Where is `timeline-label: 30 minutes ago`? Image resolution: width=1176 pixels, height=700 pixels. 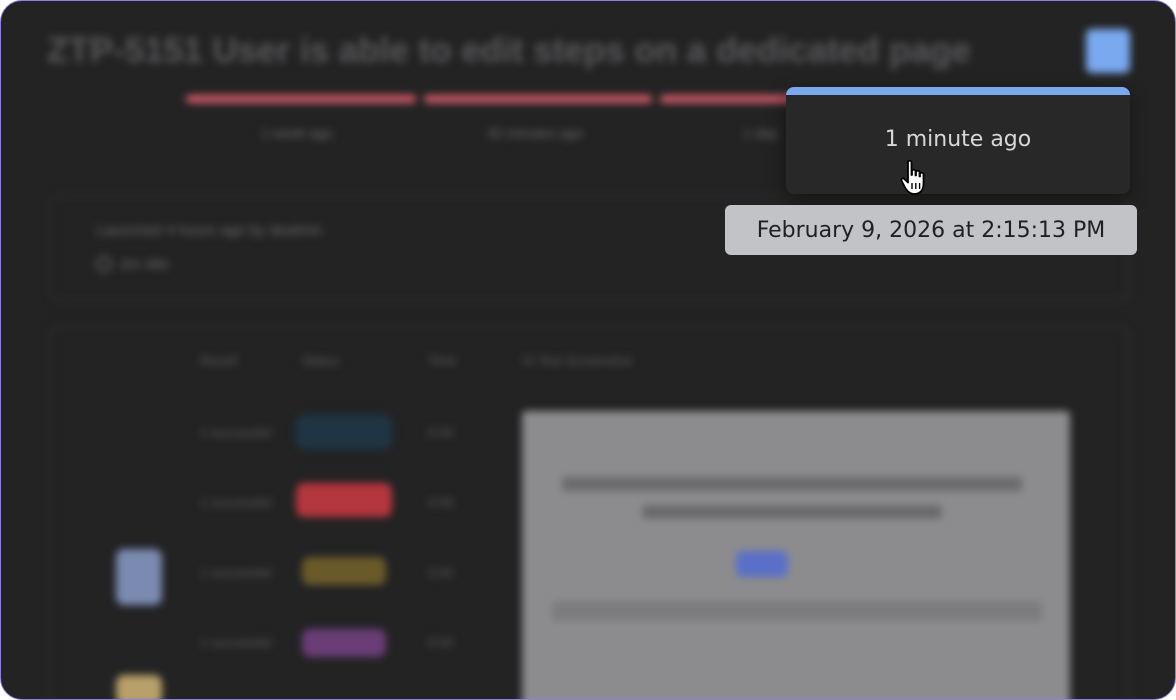 timeline-label: 30 minutes ago is located at coordinates (535, 133).